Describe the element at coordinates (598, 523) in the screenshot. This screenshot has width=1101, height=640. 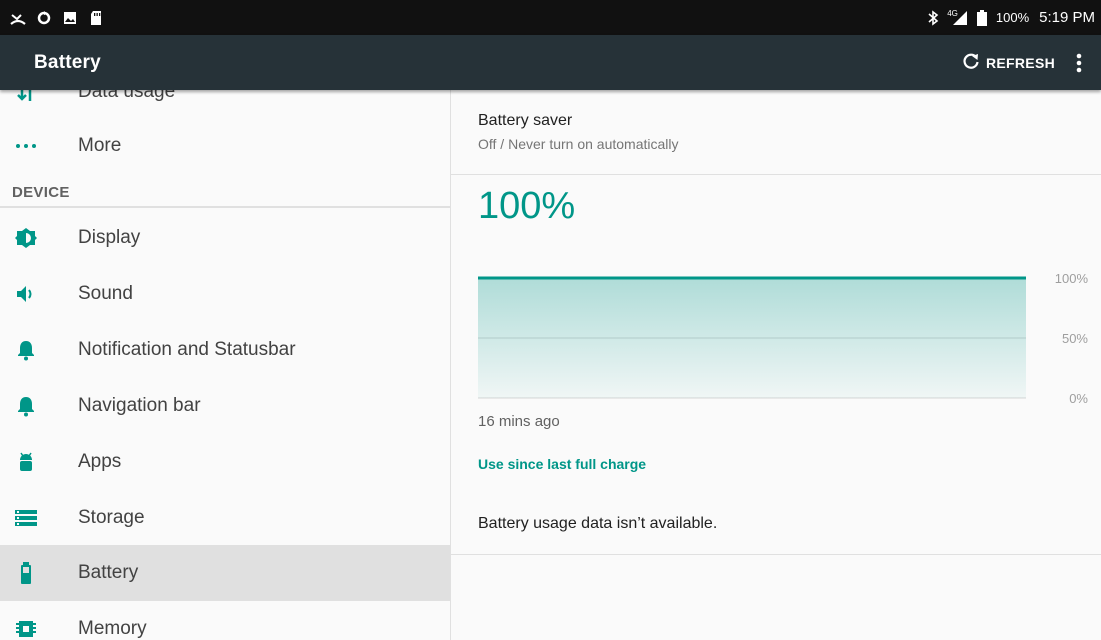
I see `no-usage-data-message: Battery usage data isn’t available.` at that location.